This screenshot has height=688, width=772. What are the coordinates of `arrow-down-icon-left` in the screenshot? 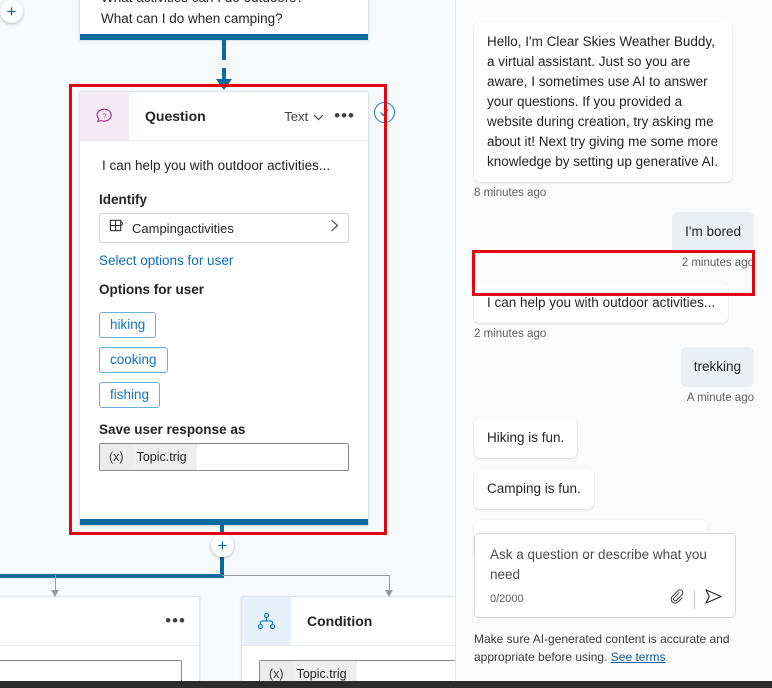 It's located at (55, 593).